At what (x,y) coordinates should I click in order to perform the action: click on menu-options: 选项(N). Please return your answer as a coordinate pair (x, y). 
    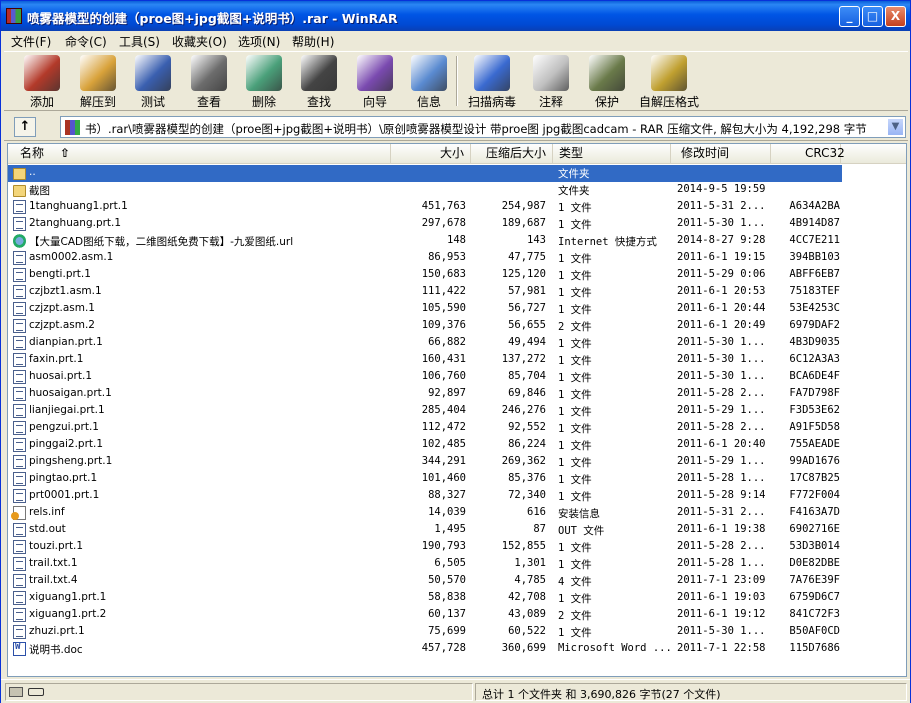
    Looking at the image, I should click on (259, 41).